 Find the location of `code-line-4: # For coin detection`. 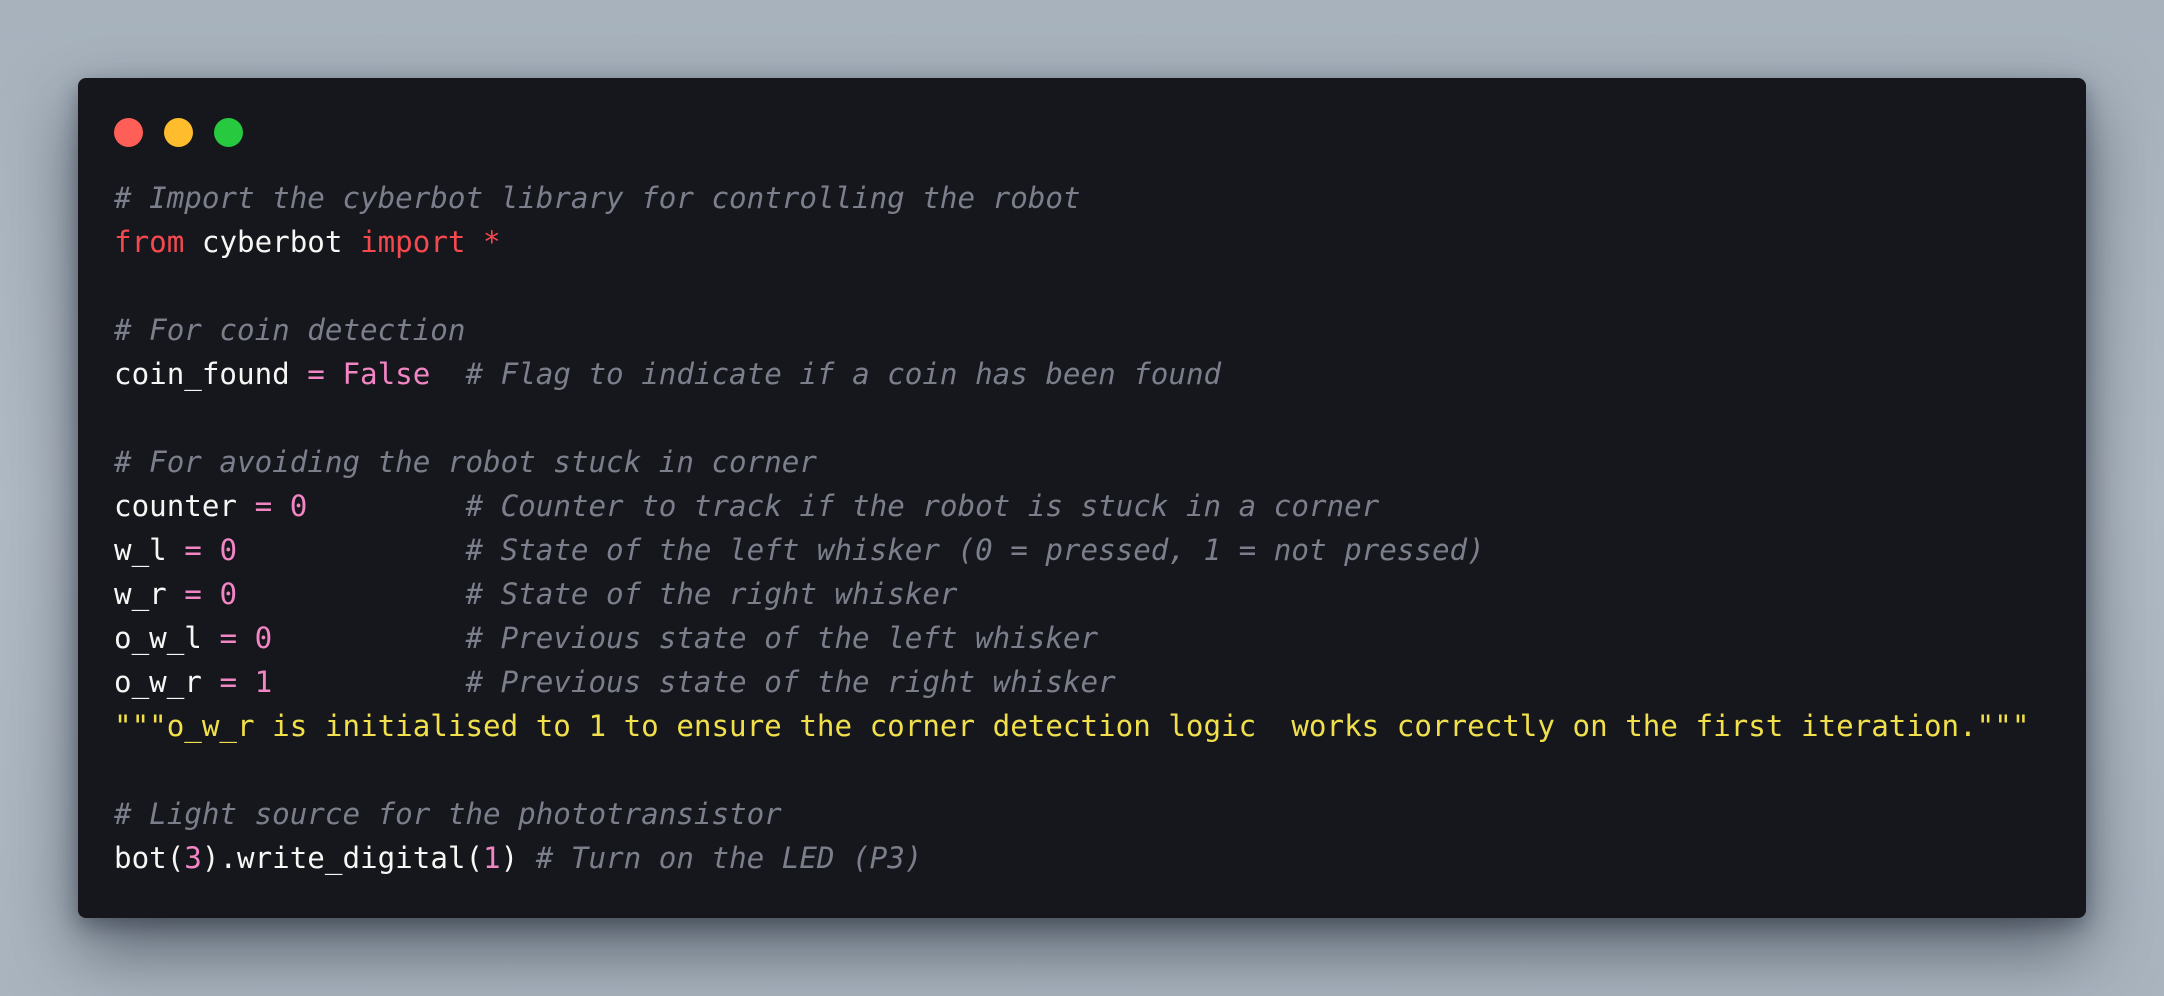

code-line-4: # For coin detection is located at coordinates (1071, 330).